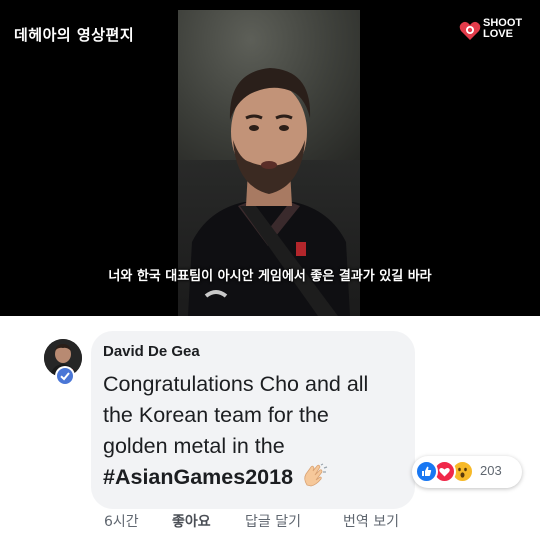 The width and height of the screenshot is (540, 546). Describe the element at coordinates (467, 472) in the screenshot. I see `reactions-summary: 203` at that location.